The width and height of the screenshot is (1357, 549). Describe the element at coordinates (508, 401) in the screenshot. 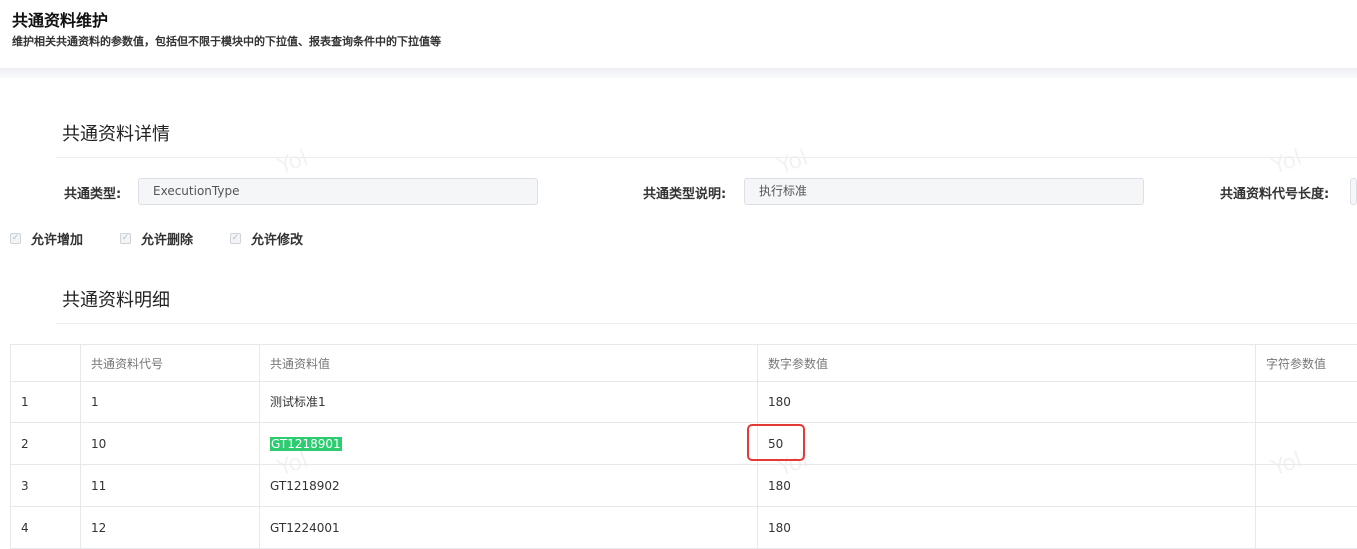

I see `value-cell: 测试标准1` at that location.